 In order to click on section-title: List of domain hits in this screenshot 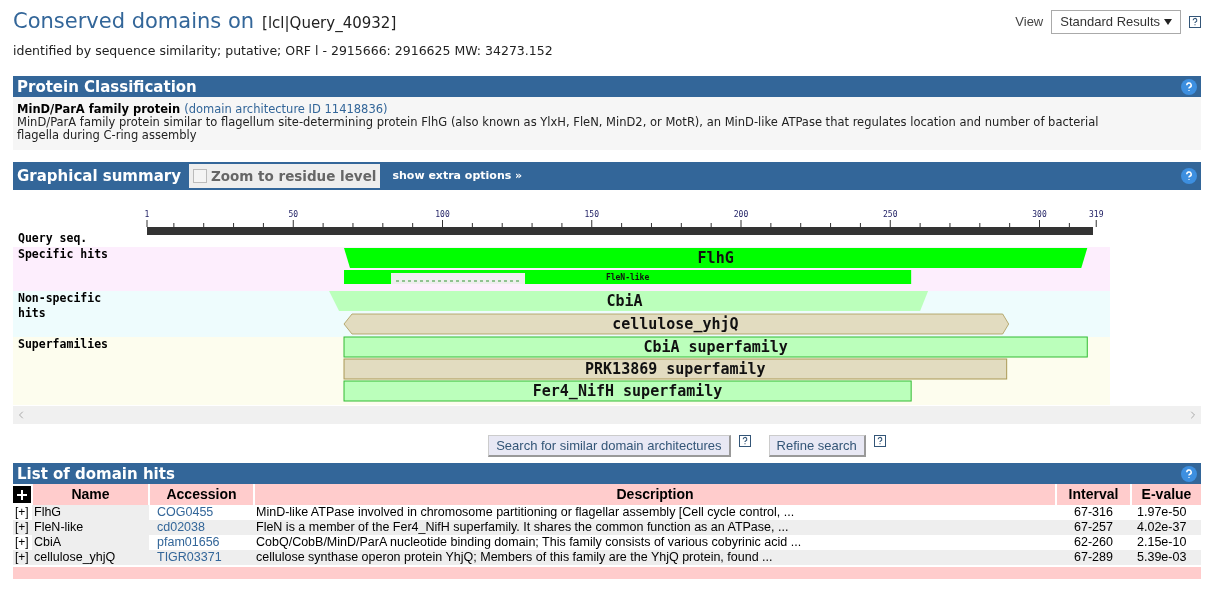, I will do `click(96, 474)`.